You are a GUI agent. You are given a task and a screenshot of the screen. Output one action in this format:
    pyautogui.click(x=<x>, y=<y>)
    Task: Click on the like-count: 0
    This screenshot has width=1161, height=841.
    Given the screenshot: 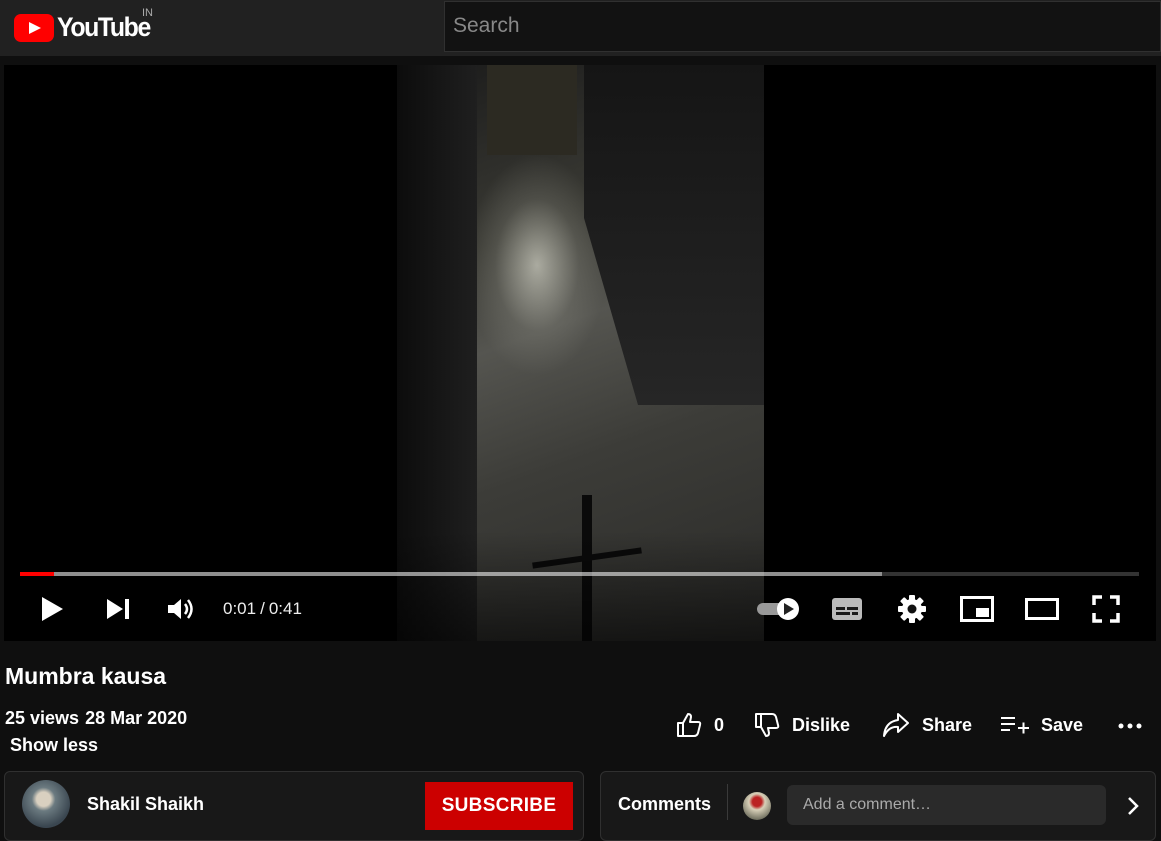 What is the action you would take?
    pyautogui.click(x=719, y=724)
    